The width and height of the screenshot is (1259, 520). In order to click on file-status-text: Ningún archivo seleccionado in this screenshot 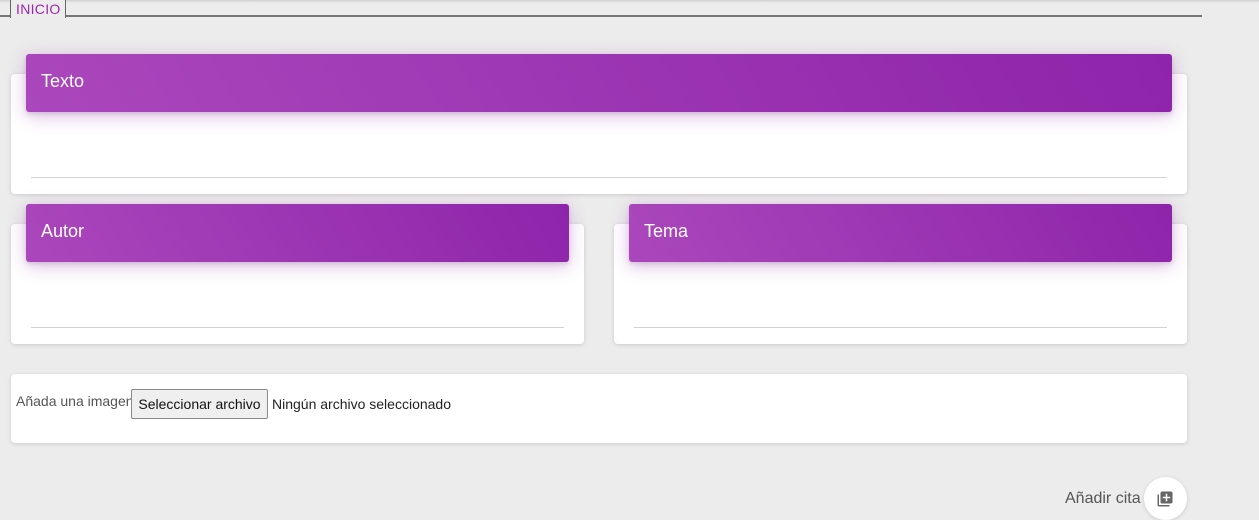, I will do `click(361, 404)`.